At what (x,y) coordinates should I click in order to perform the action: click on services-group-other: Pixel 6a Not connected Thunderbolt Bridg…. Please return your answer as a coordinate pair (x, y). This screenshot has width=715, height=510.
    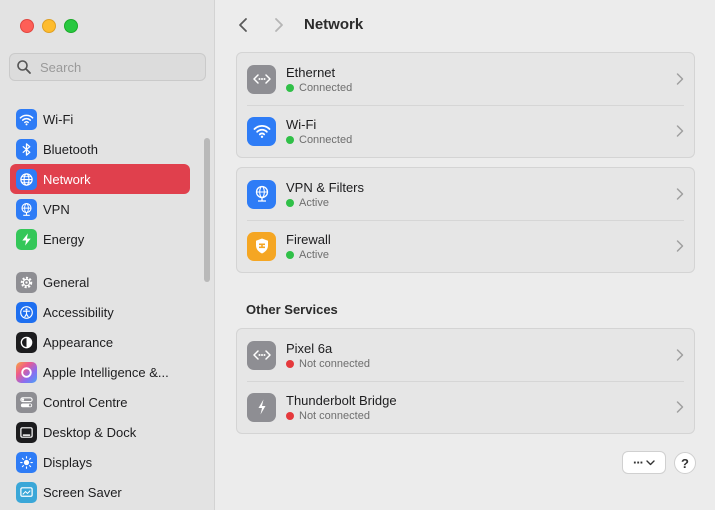
    Looking at the image, I should click on (465, 381).